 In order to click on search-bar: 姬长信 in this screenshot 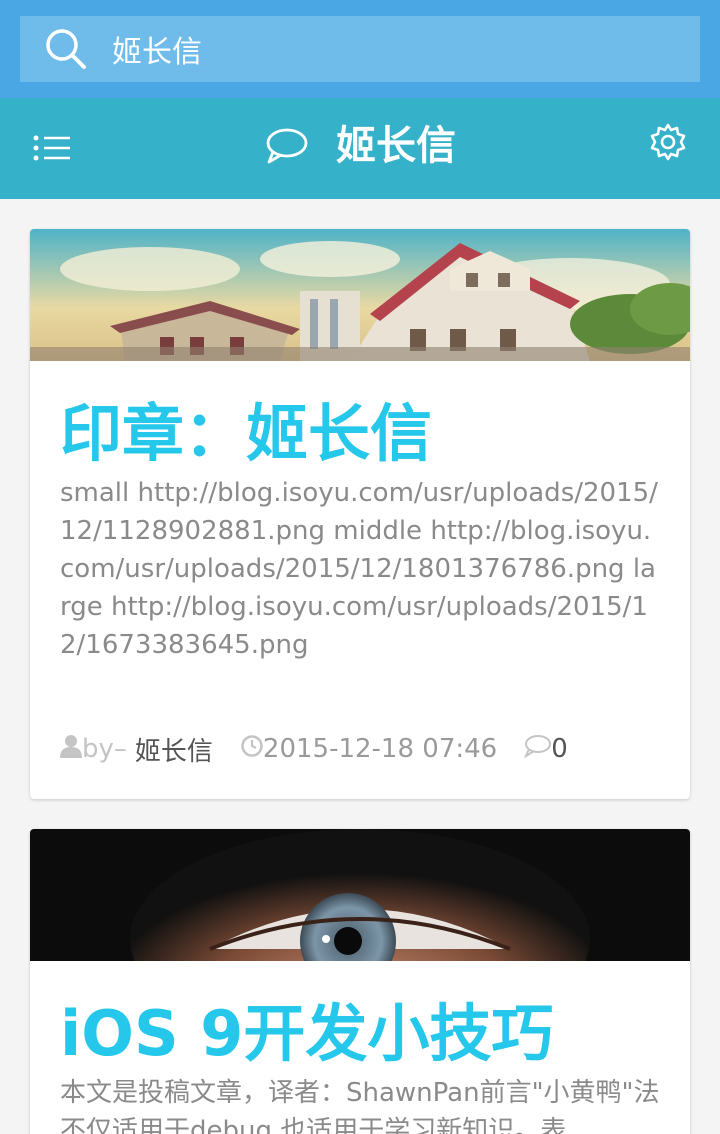, I will do `click(360, 49)`.